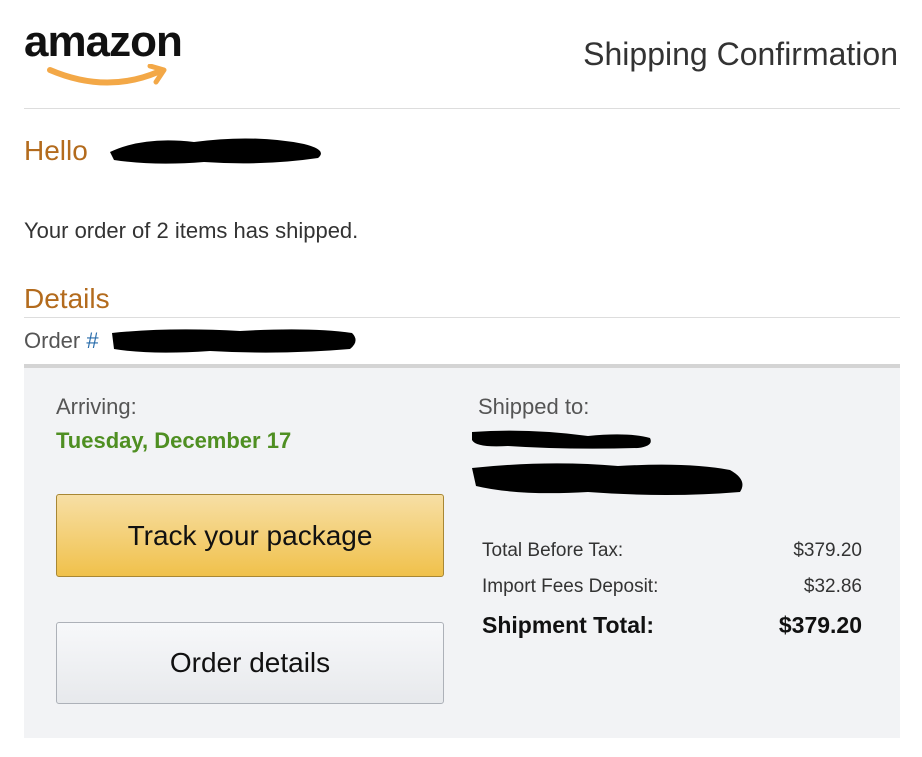 This screenshot has width=922, height=757. Describe the element at coordinates (740, 54) in the screenshot. I see `page-title: Shipping Confirmation` at that location.